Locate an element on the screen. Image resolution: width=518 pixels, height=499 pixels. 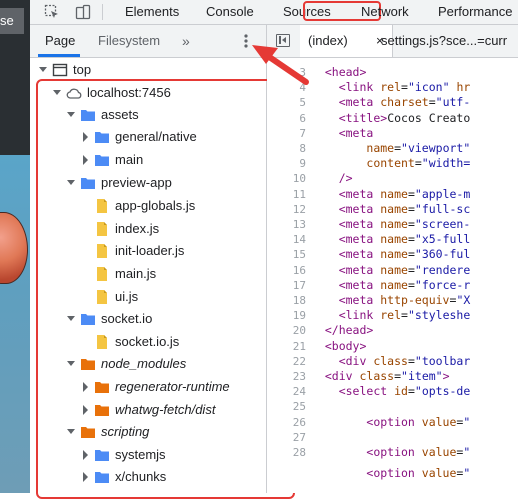
code-line: <link rel="styleshe is located at coordinates (391, 315).